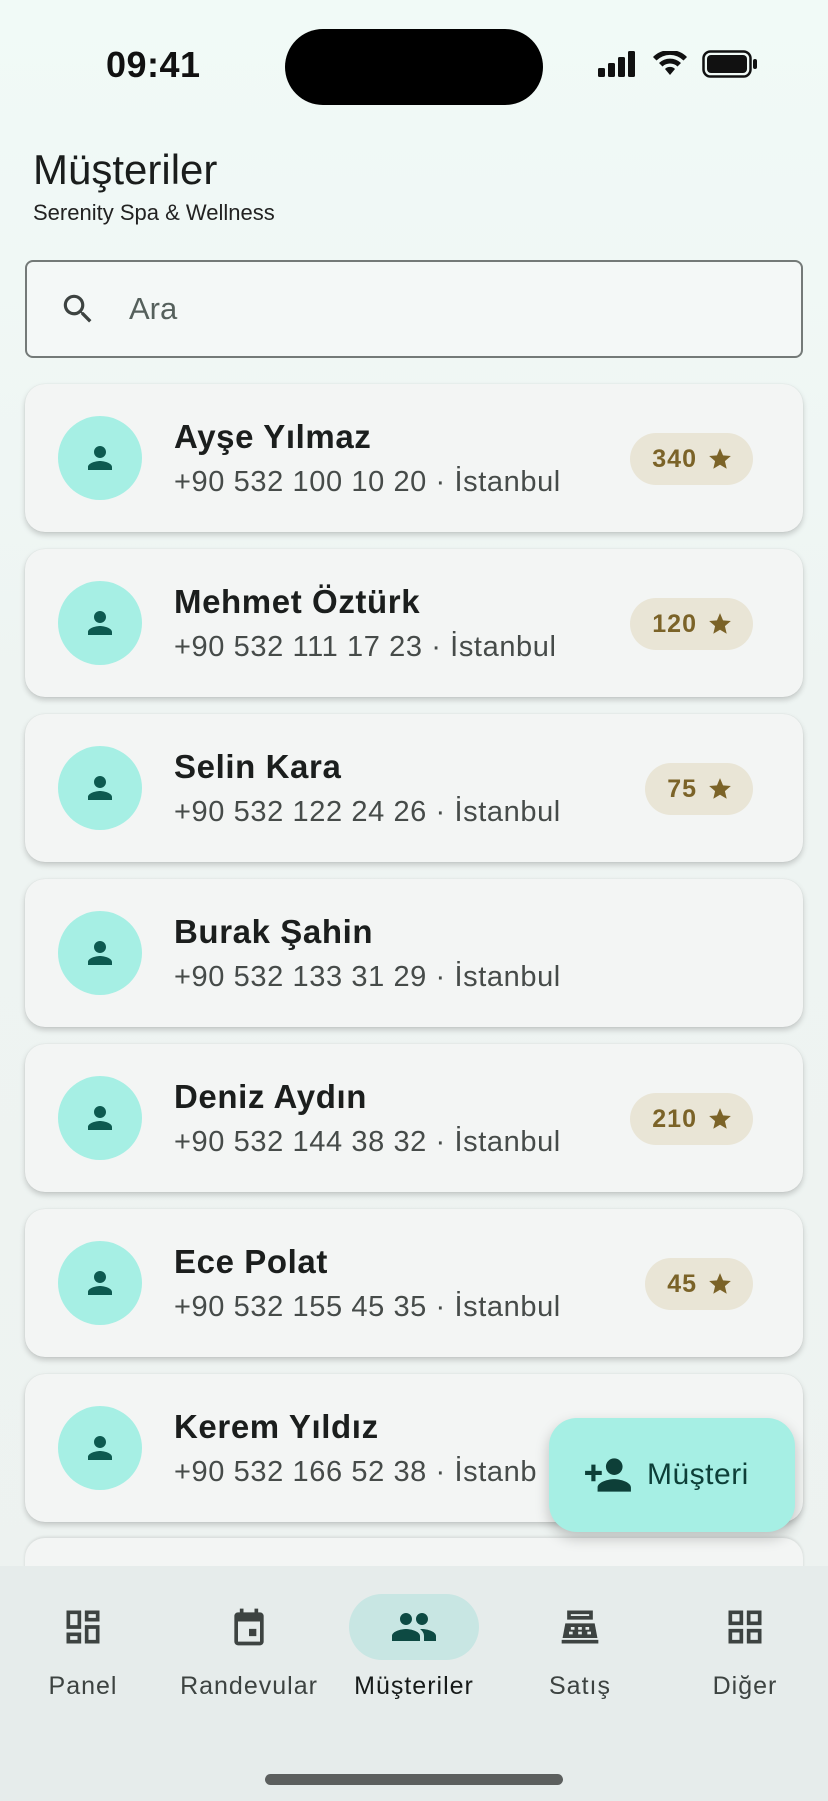  I want to click on nav-label: Satış, so click(580, 1686).